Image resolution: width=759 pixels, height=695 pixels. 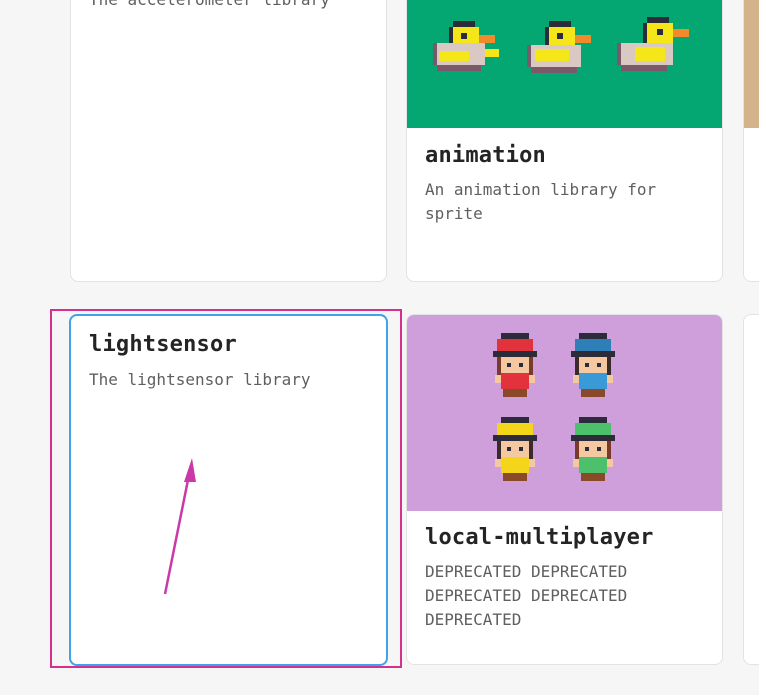 I want to click on card-animation-description: An animation library for sprite, so click(x=545, y=201).